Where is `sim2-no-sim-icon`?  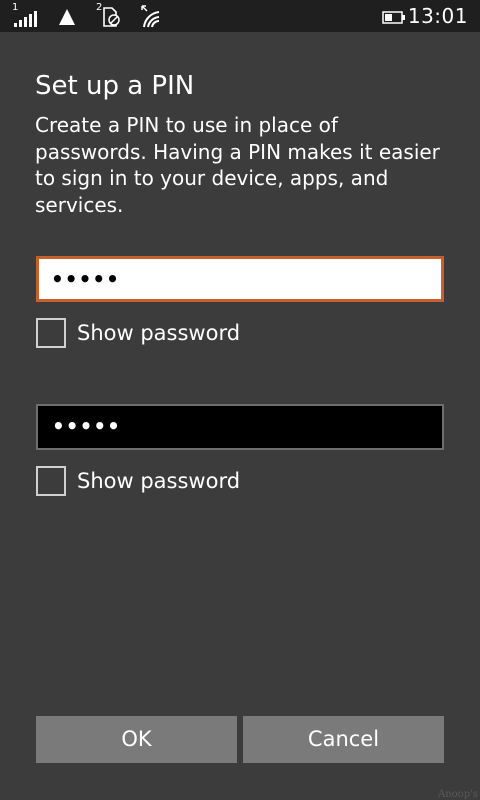
sim2-no-sim-icon is located at coordinates (111, 17).